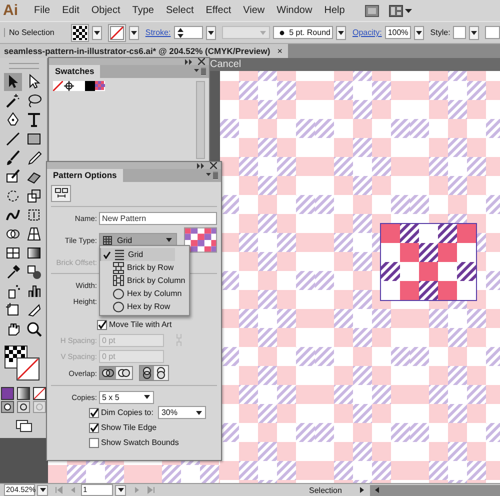 The height and width of the screenshot is (496, 500). Describe the element at coordinates (34, 120) in the screenshot. I see `type-icon` at that location.